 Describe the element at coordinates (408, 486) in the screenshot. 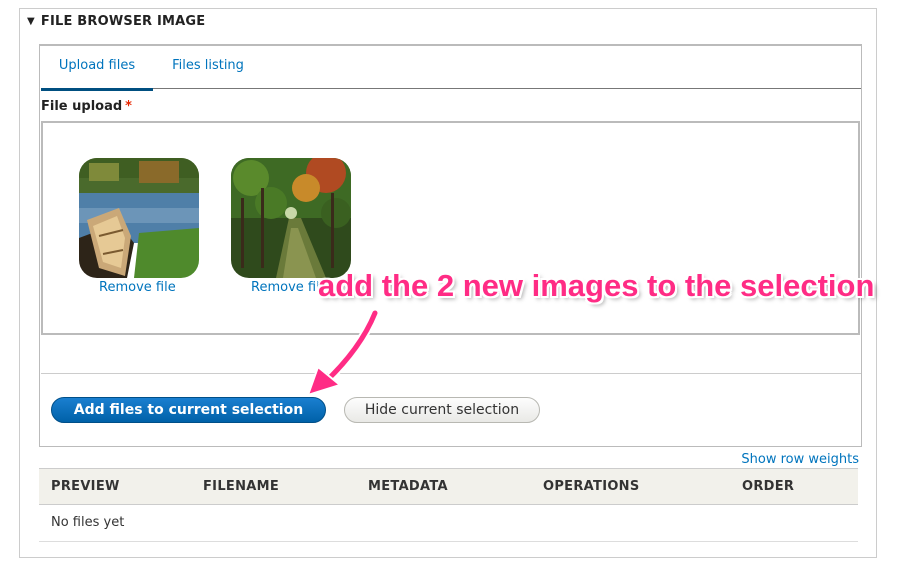

I see `column-header-metadata: METADATA` at that location.